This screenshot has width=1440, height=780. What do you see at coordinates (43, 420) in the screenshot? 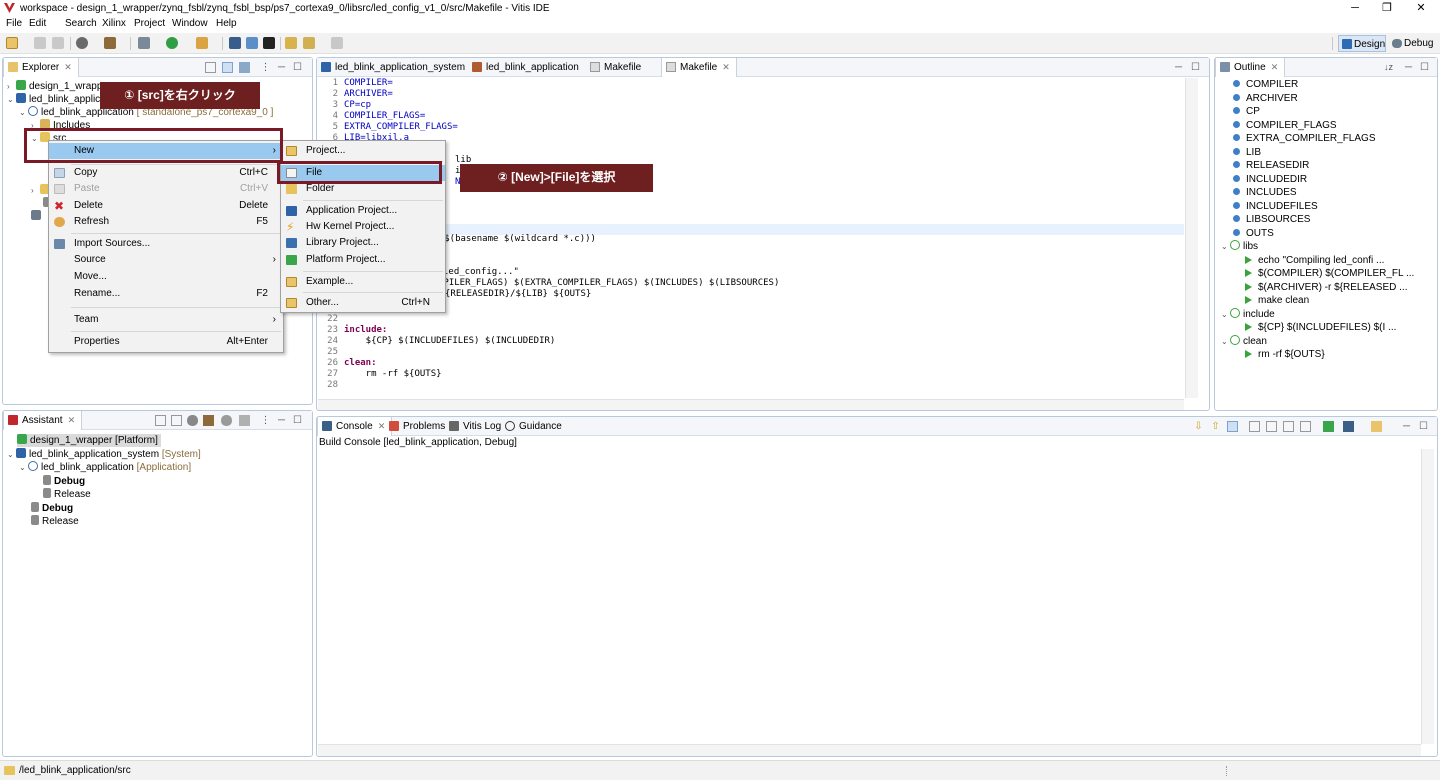
I see `tab-assistant: Assistant ✕` at bounding box center [43, 420].